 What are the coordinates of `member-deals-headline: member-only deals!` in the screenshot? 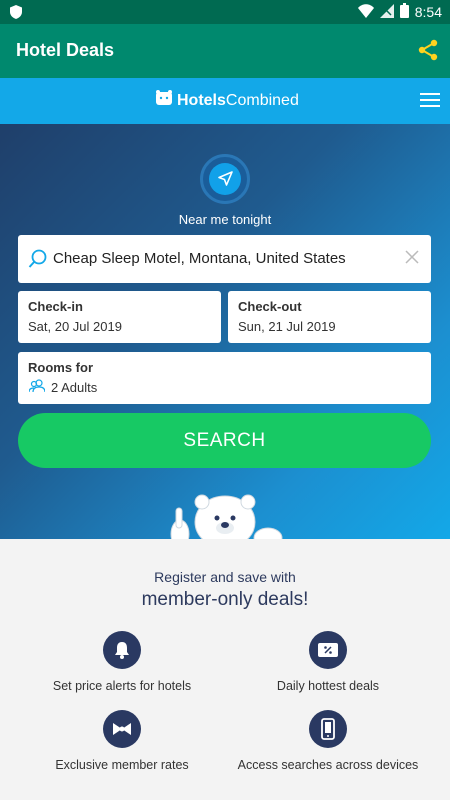 It's located at (225, 599).